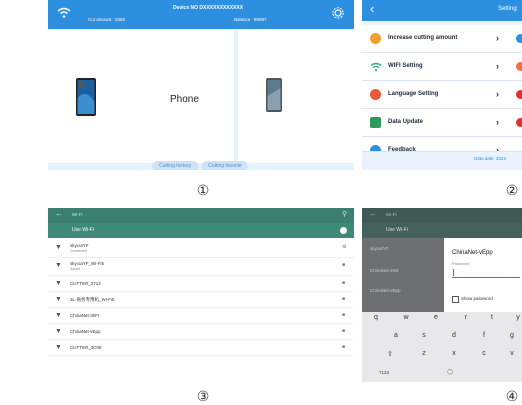 This screenshot has height=405, width=522. Describe the element at coordinates (507, 9) in the screenshot. I see `settings-title: Setting` at that location.